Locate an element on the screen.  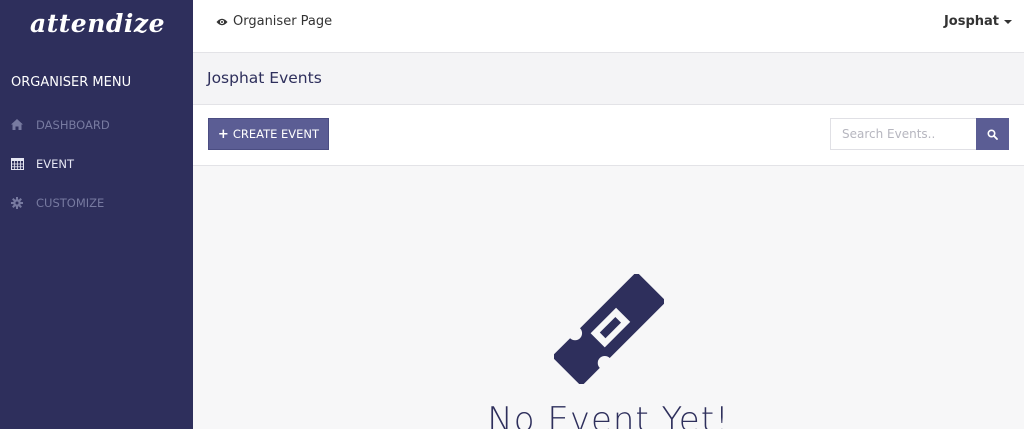
plus-icon: + is located at coordinates (223, 134).